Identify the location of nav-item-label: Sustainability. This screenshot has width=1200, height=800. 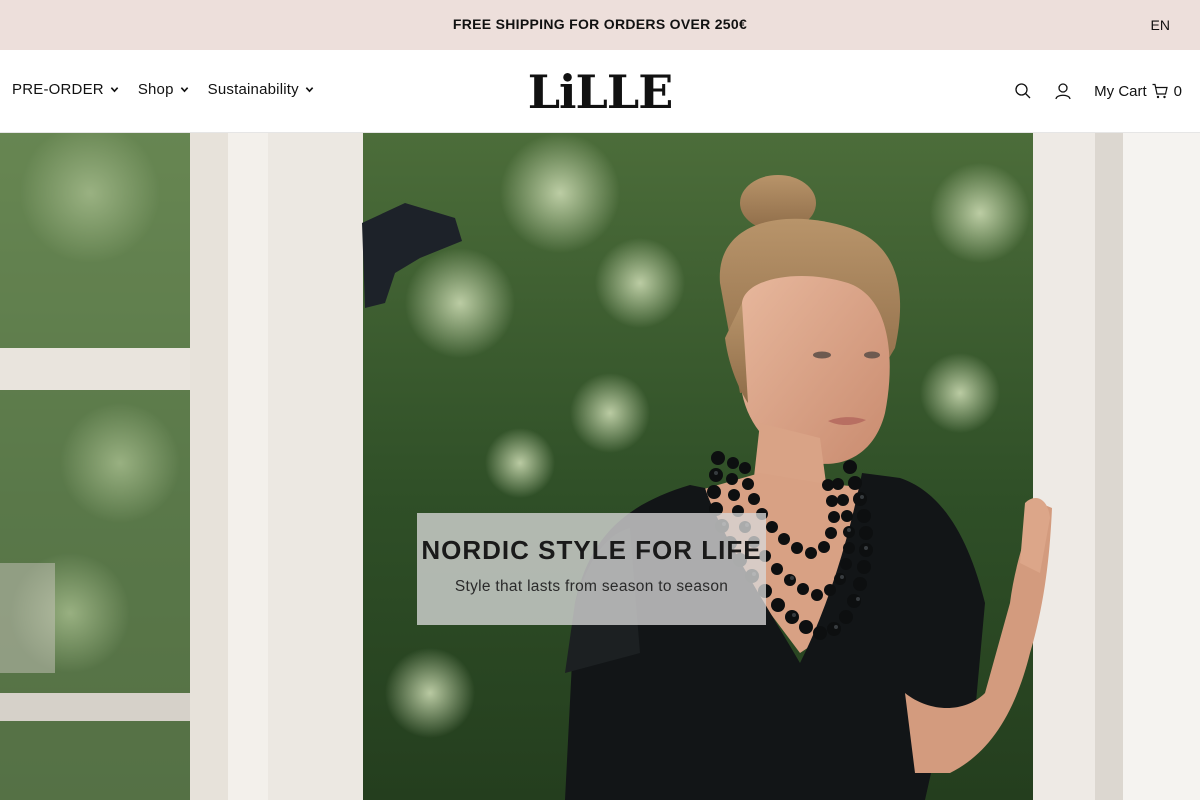
(253, 89).